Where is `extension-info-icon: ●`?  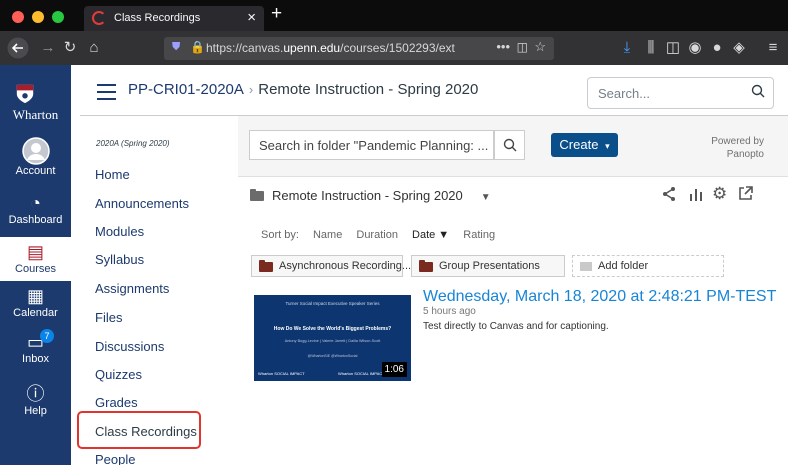 extension-info-icon: ● is located at coordinates (717, 48).